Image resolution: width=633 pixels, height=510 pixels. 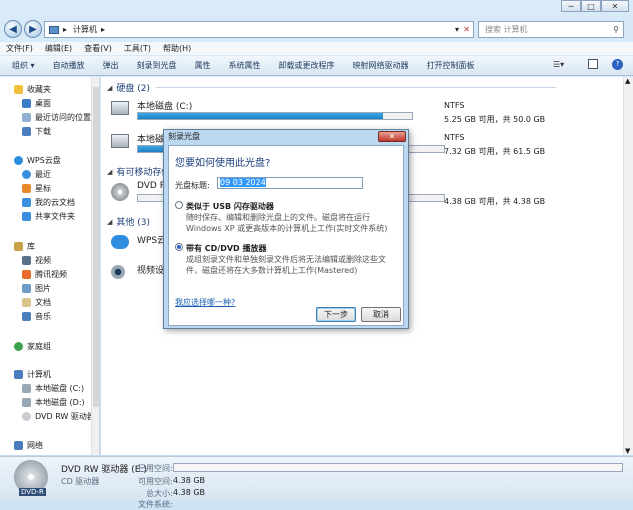 I want to click on search-icon: ⚲, so click(x=616, y=29).